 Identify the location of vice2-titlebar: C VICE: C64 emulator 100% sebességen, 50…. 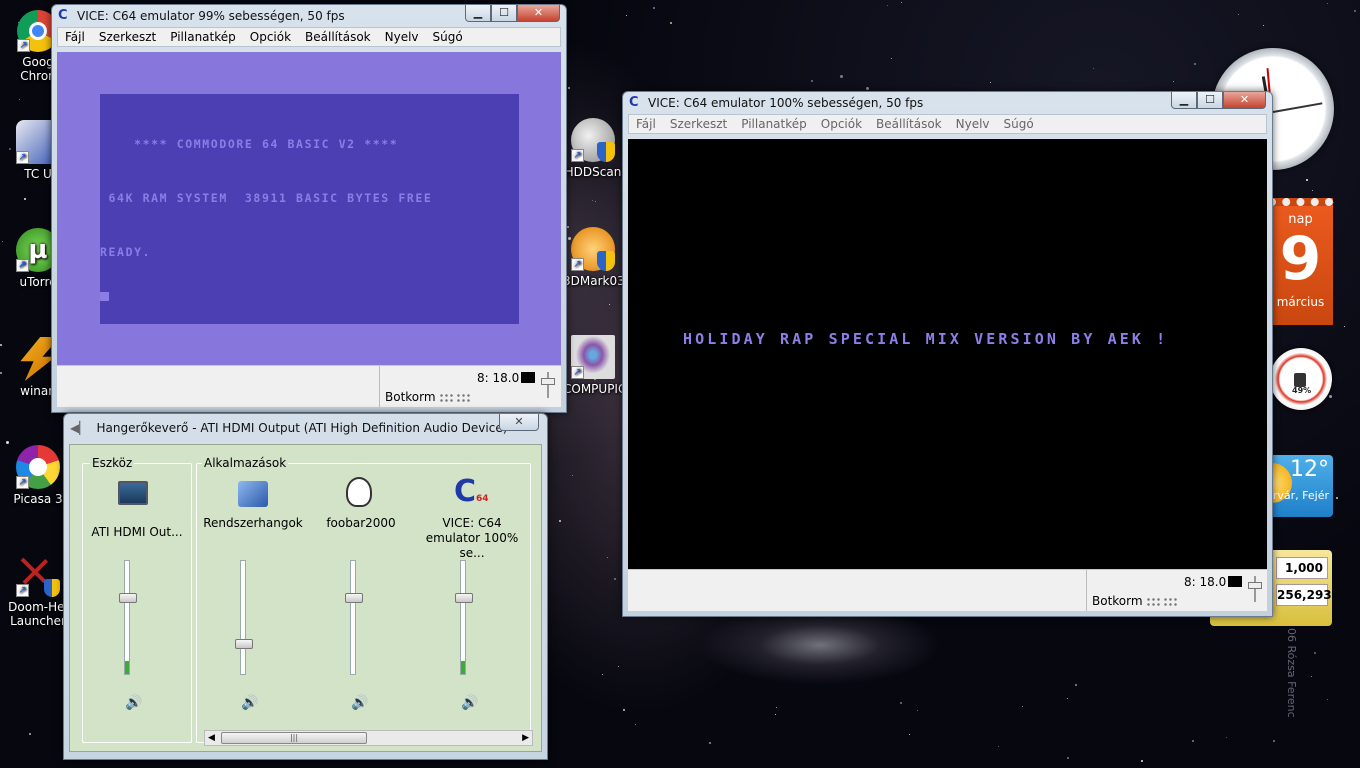
(947, 103).